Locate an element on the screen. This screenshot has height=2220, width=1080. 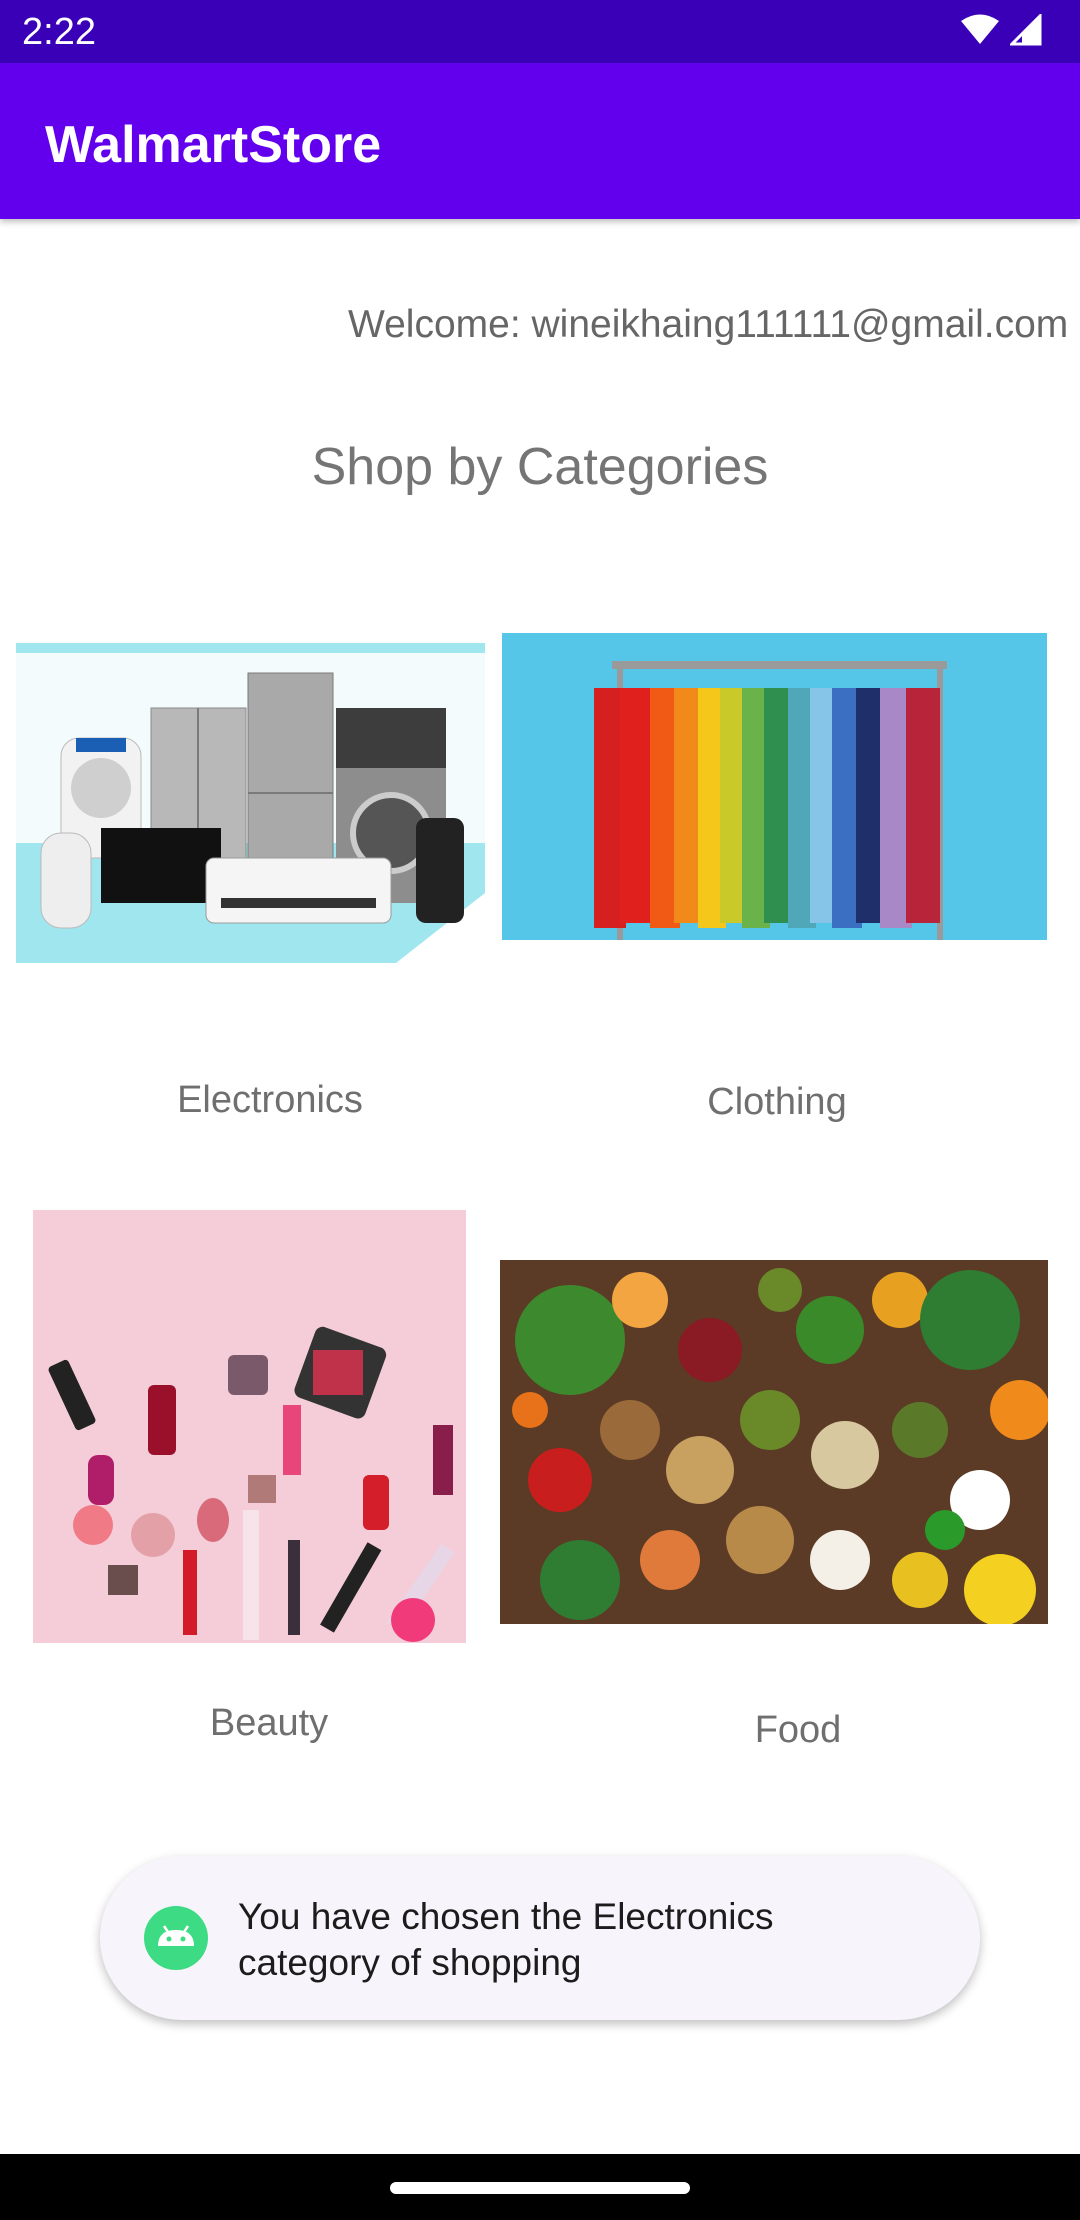
category-label-clothing: Clothing is located at coordinates (777, 1102).